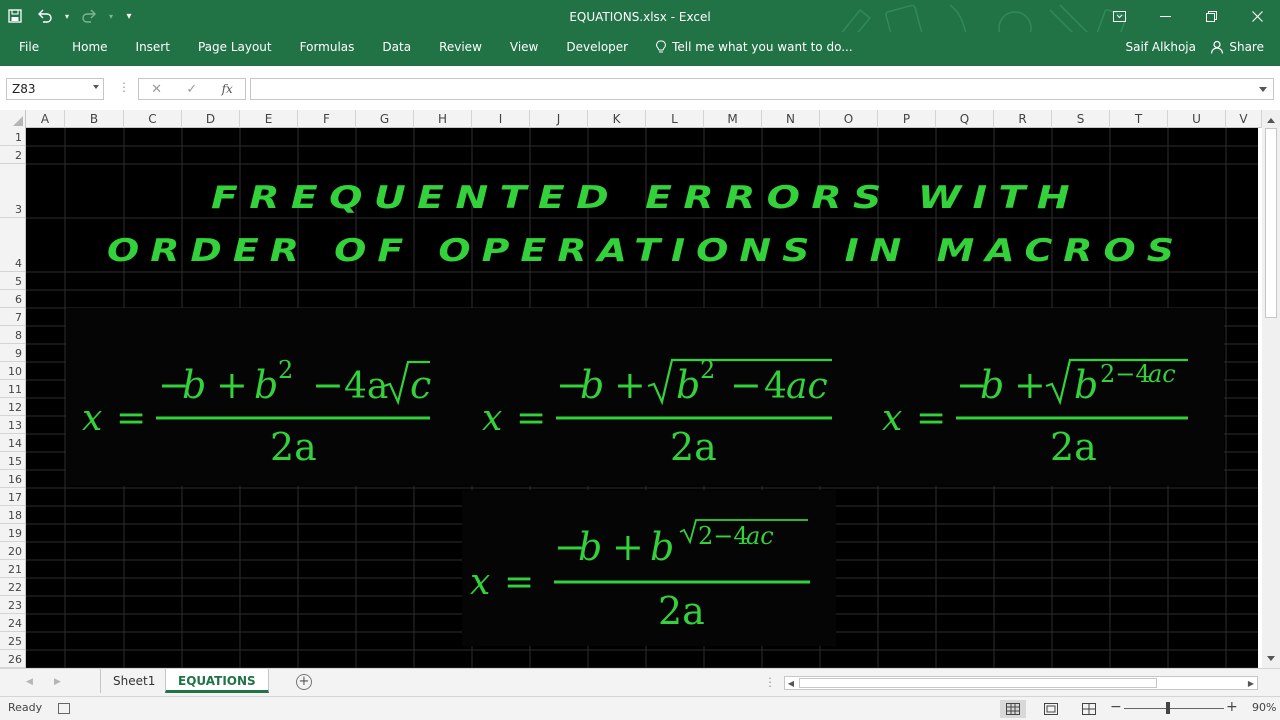 The height and width of the screenshot is (720, 1280). What do you see at coordinates (12, 479) in the screenshot?
I see `row-header-16: 16` at bounding box center [12, 479].